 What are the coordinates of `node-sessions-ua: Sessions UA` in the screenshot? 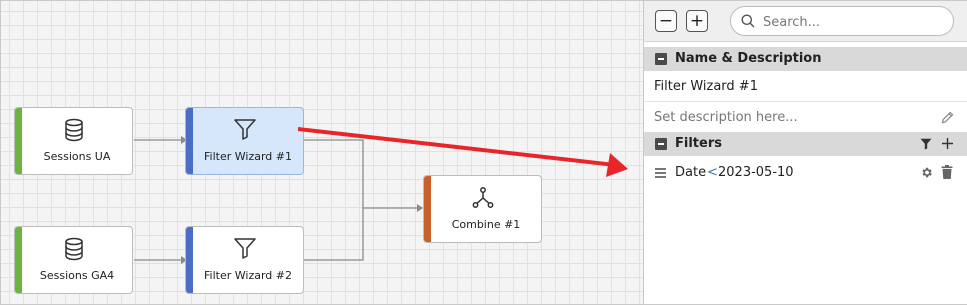 It's located at (73, 141).